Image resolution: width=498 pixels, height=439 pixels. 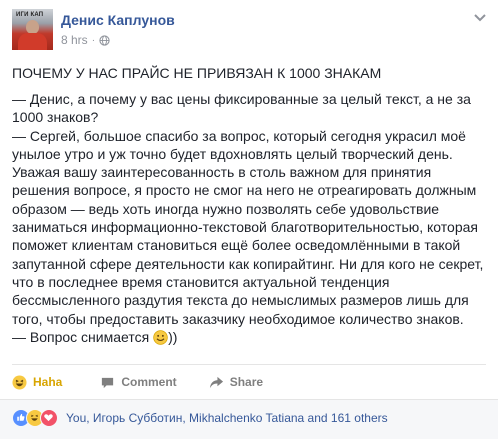 What do you see at coordinates (49, 418) in the screenshot?
I see `love-icon` at bounding box center [49, 418].